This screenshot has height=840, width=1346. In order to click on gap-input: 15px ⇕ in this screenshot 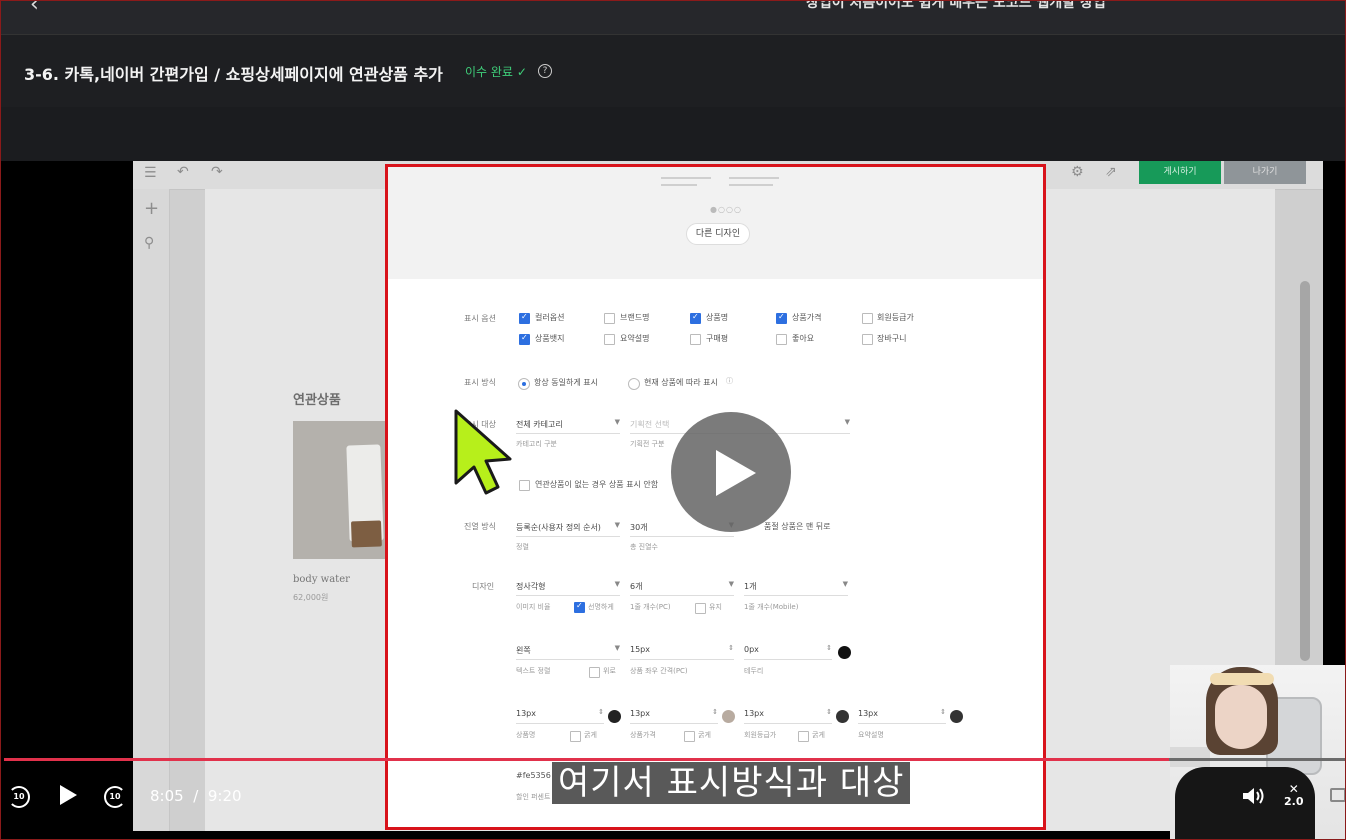, I will do `click(682, 652)`.